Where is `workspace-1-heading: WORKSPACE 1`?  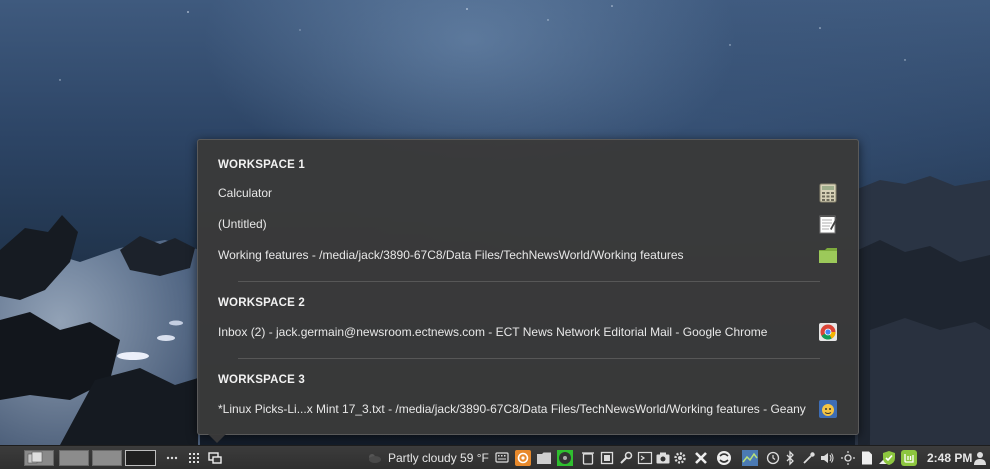 workspace-1-heading: WORKSPACE 1 is located at coordinates (261, 165).